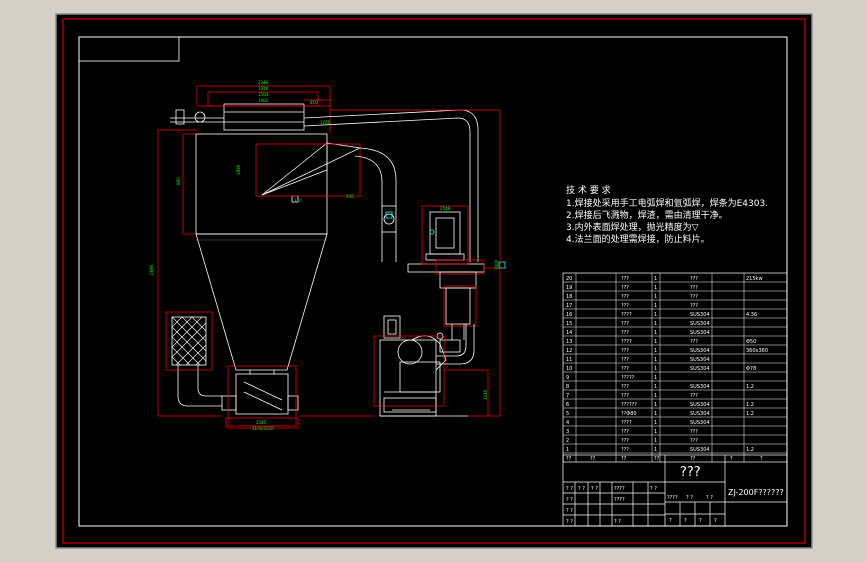  I want to click on drawing-code: ZJ-200F??????, so click(756, 492).